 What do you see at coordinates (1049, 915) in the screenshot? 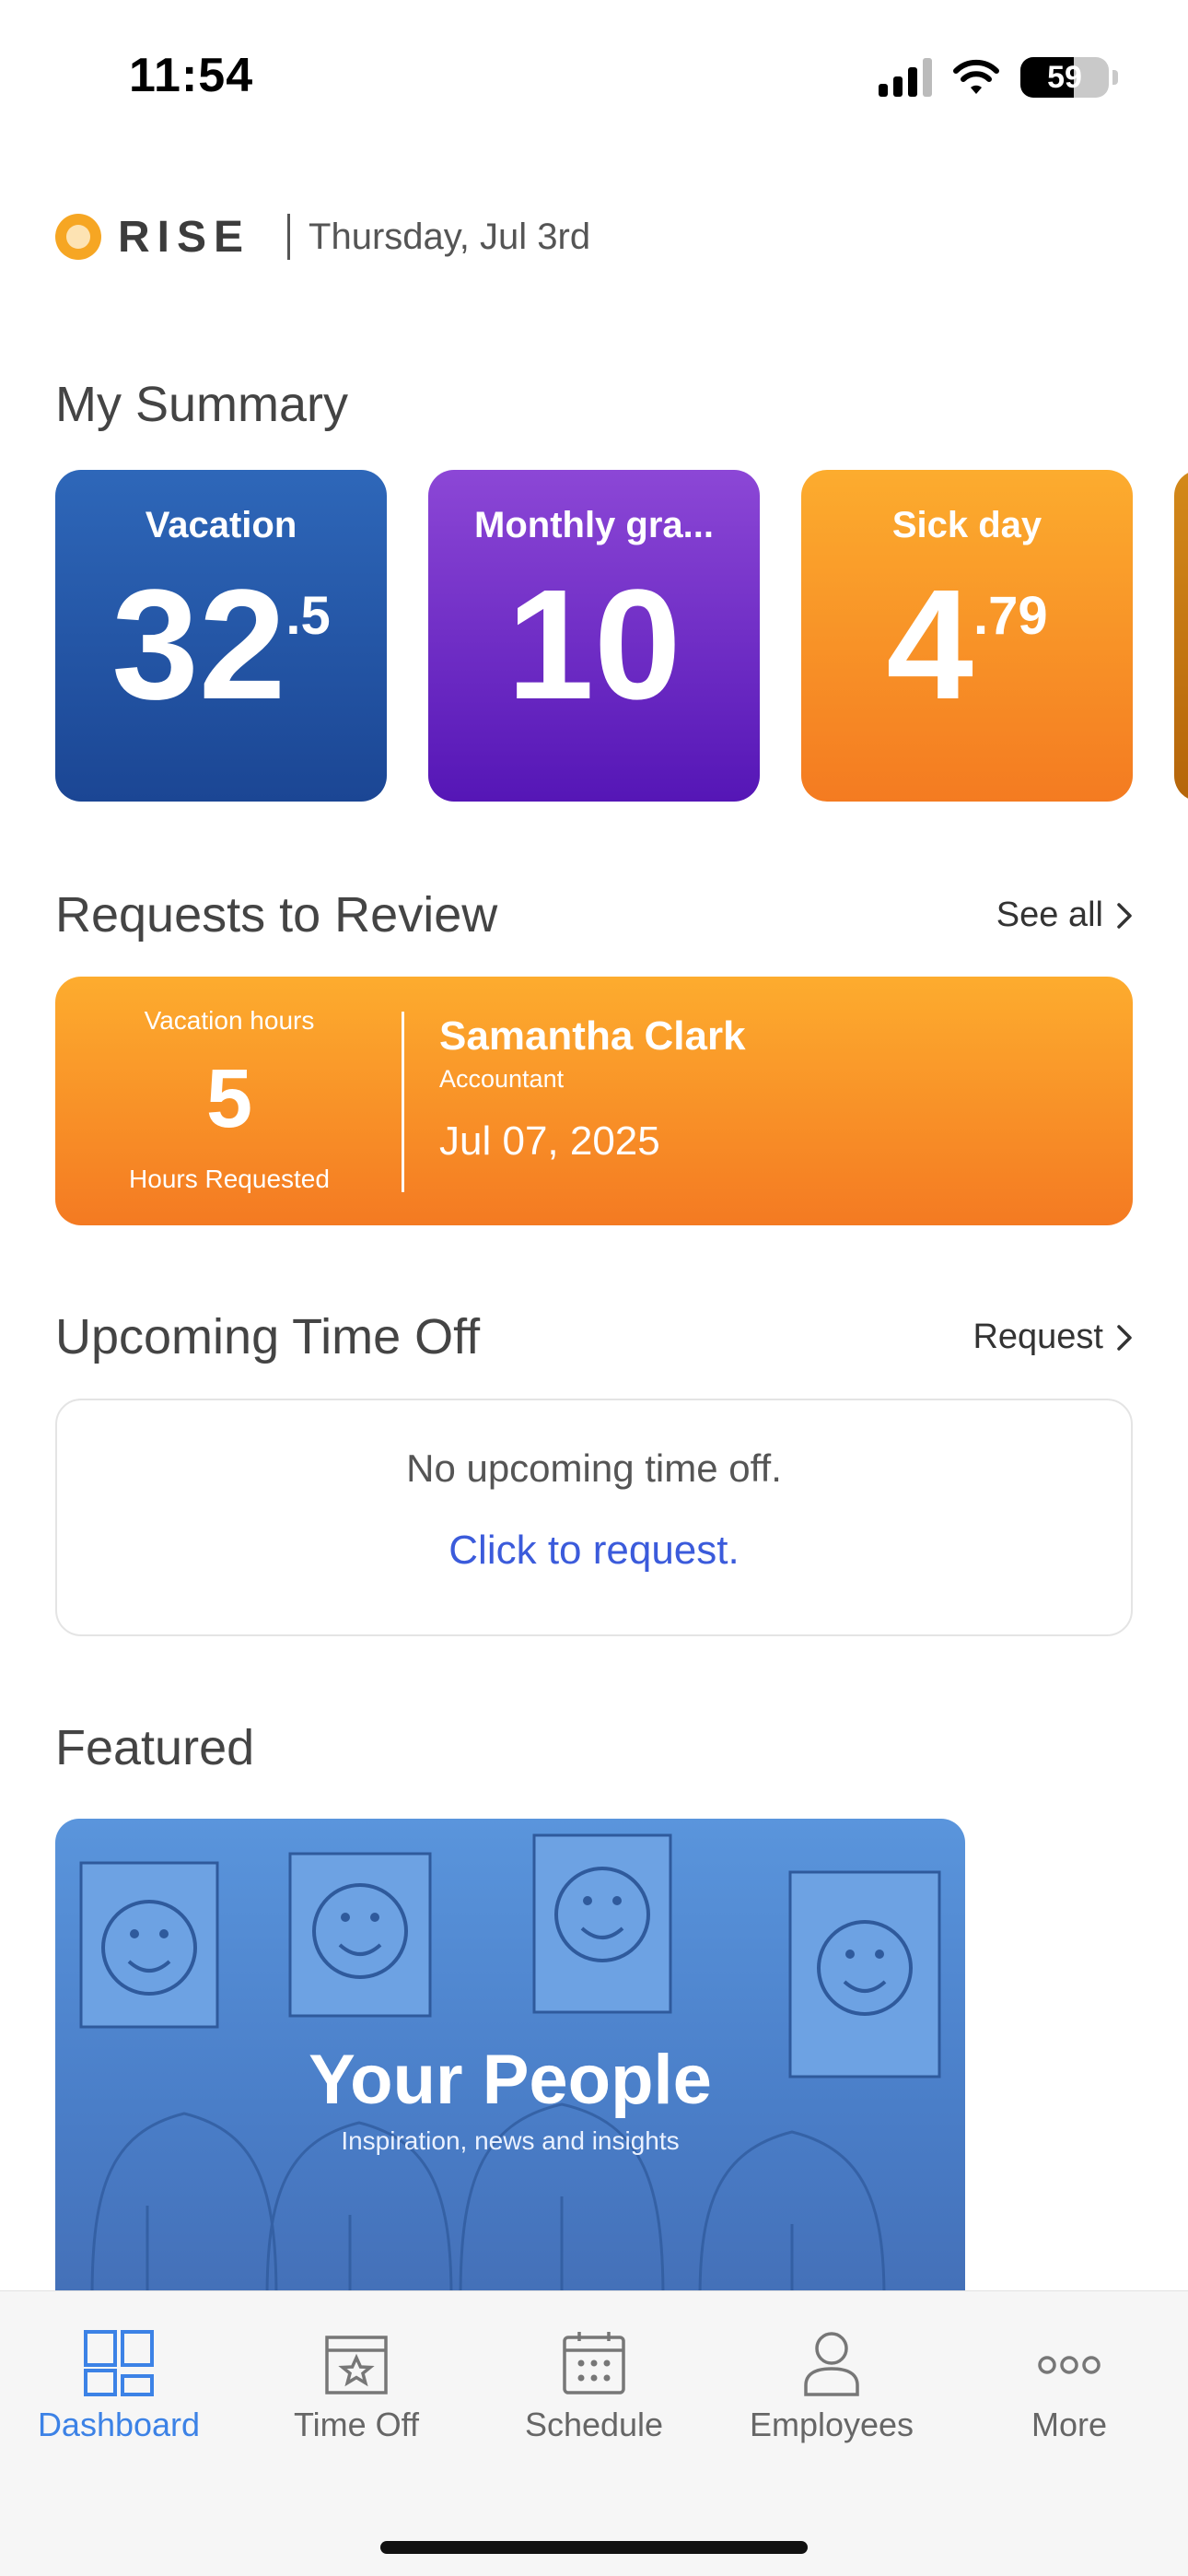
I see `see-all-label: See all` at bounding box center [1049, 915].